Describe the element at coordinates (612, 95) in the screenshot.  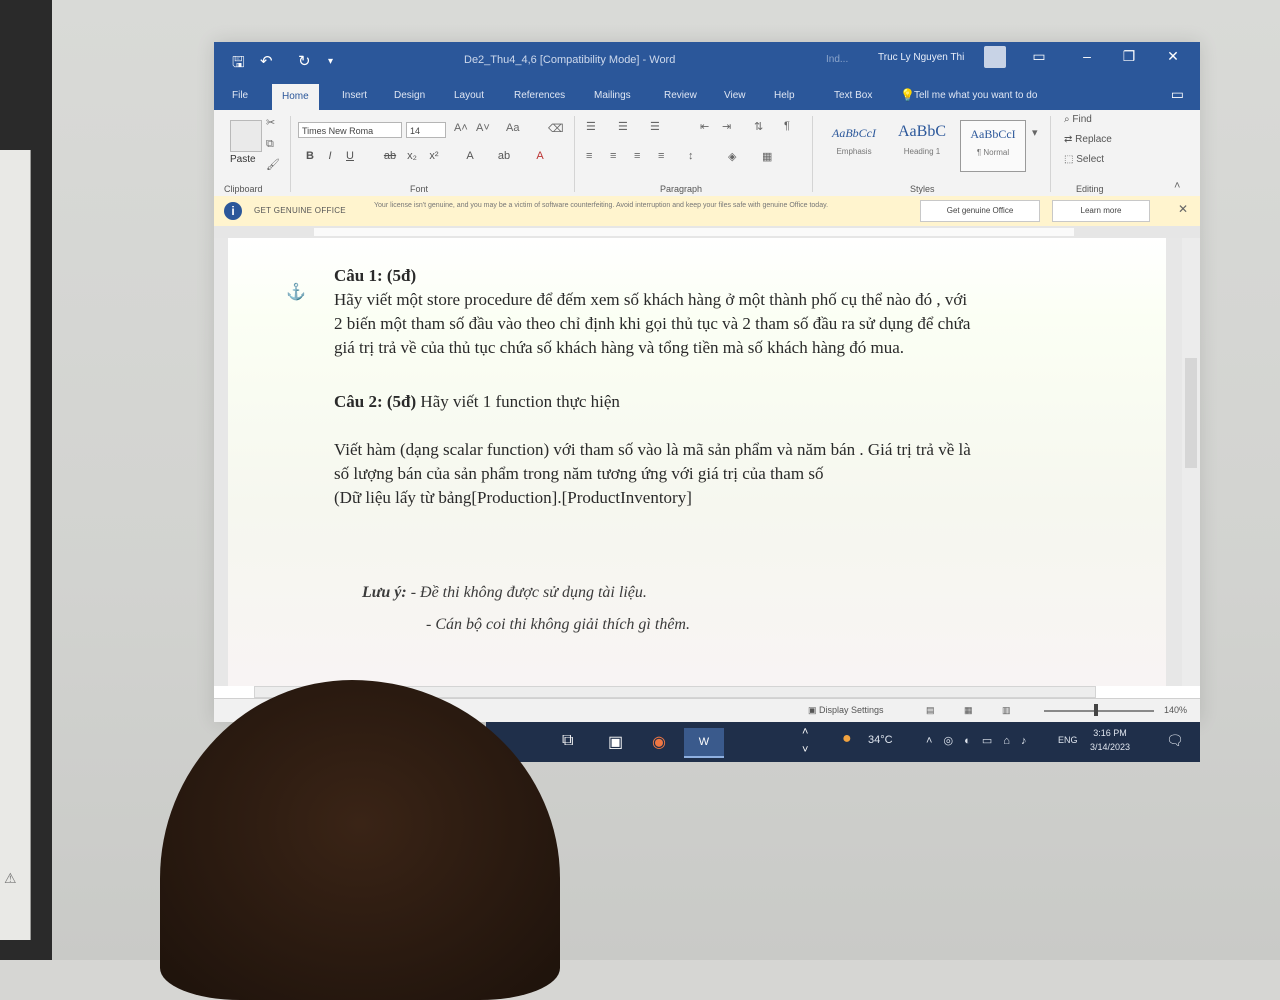
I see `tab-mailings: Mailings` at that location.